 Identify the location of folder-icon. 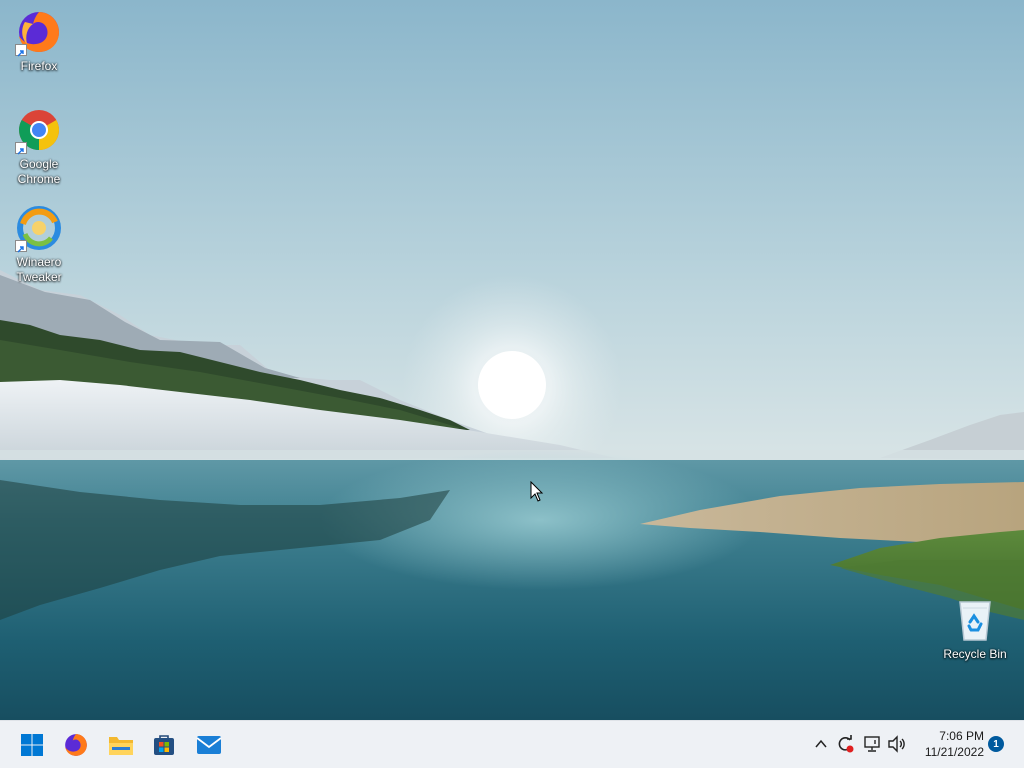
(121, 746).